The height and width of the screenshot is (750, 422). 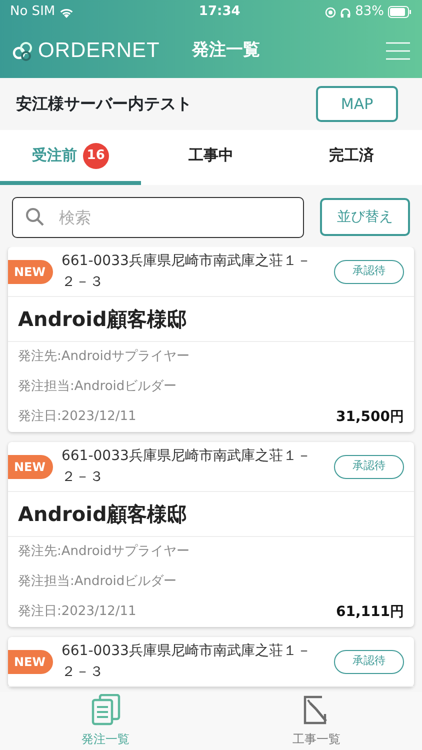 I want to click on tab: 完工済, so click(x=351, y=157).